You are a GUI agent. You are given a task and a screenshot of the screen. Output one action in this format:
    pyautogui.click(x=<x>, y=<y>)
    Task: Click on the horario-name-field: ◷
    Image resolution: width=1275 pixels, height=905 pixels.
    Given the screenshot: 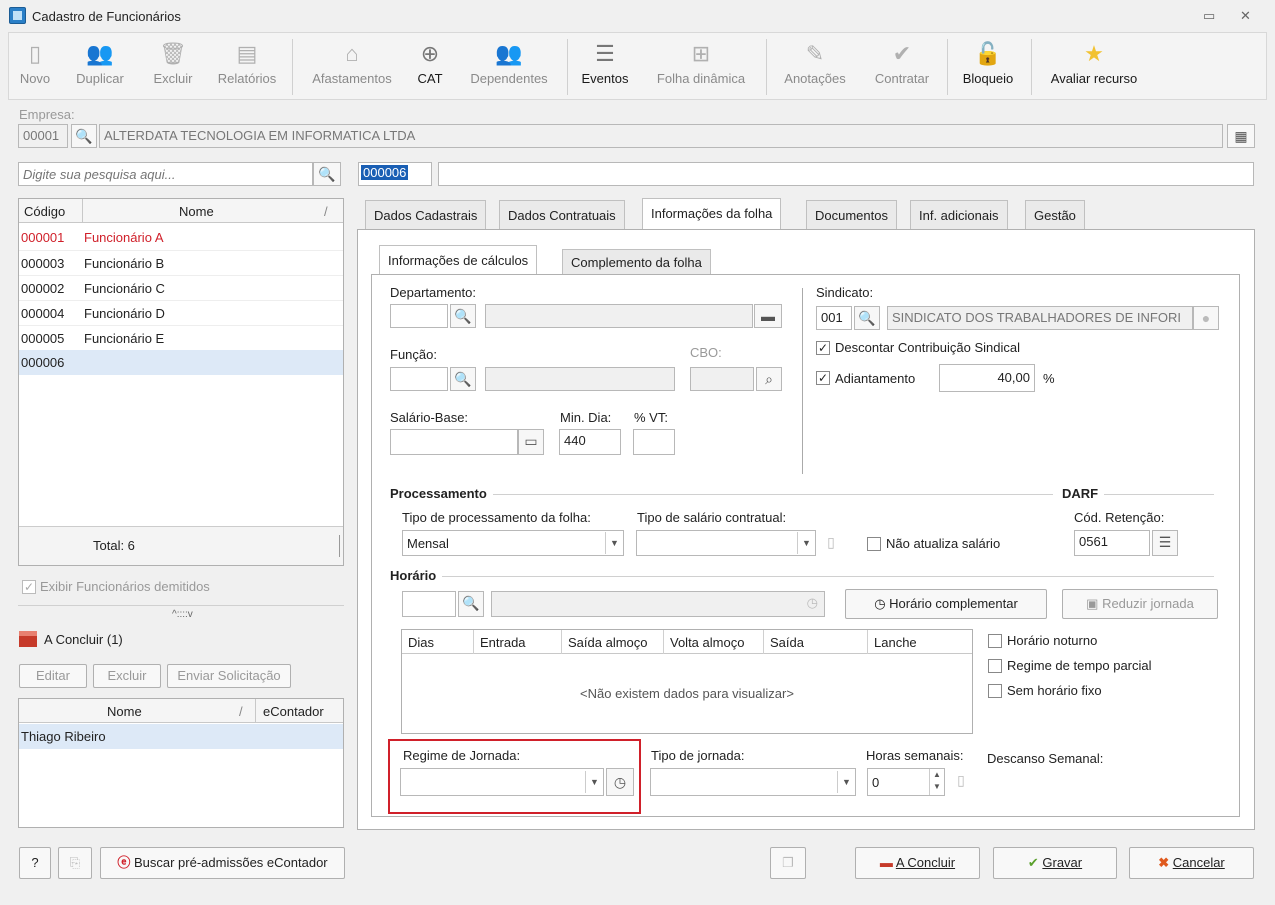 What is the action you would take?
    pyautogui.click(x=658, y=604)
    